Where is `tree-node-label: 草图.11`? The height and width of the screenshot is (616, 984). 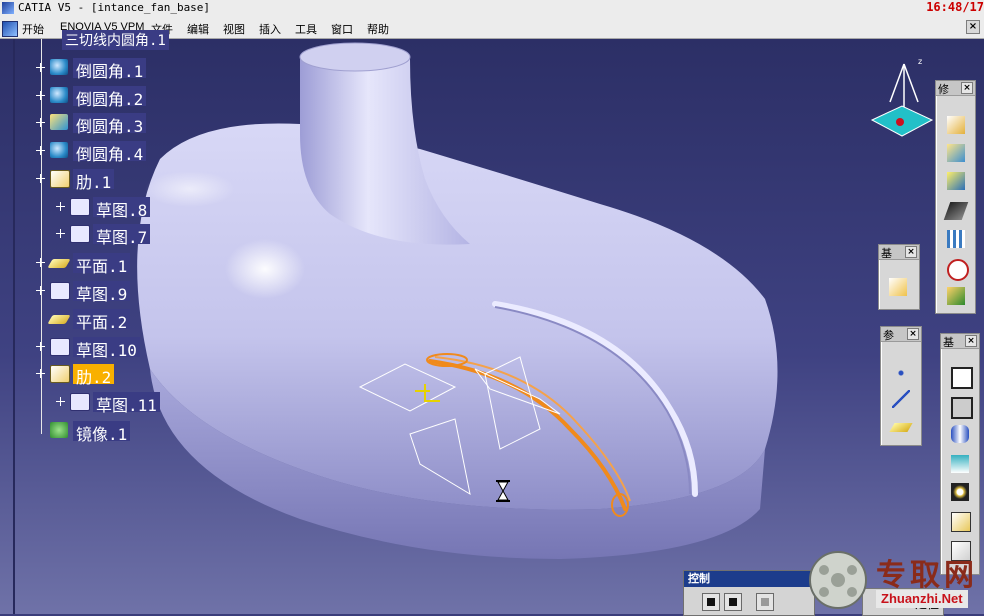
tree-node-label: 草图.11 is located at coordinates (126, 403).